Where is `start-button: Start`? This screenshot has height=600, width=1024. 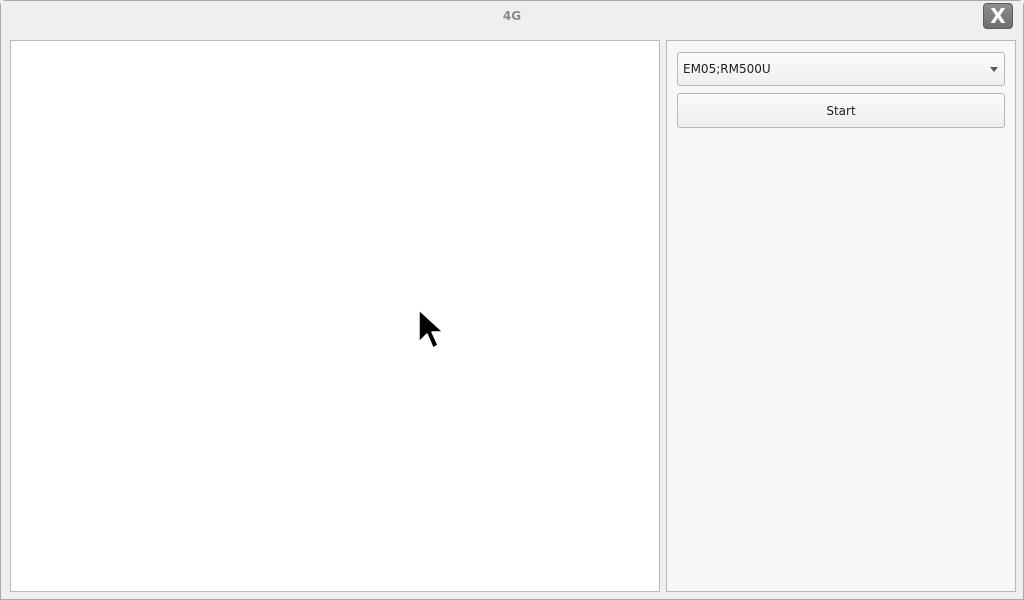
start-button: Start is located at coordinates (841, 110).